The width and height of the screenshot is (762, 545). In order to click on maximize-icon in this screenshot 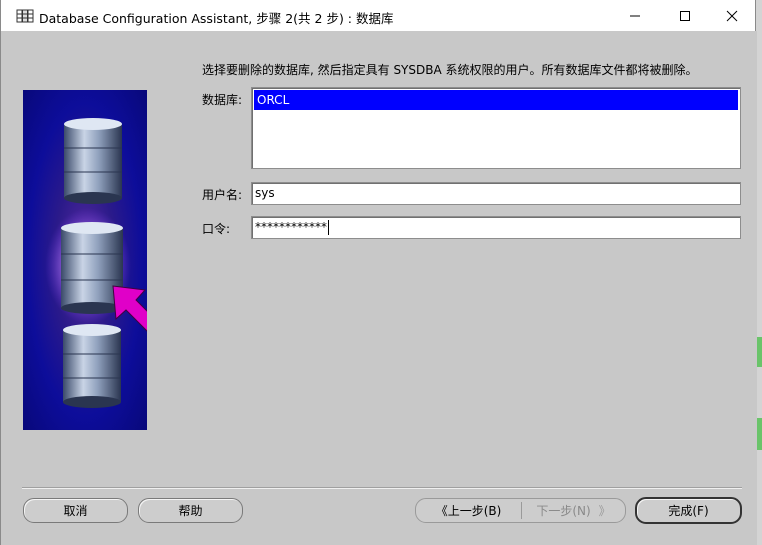, I will do `click(685, 15)`.